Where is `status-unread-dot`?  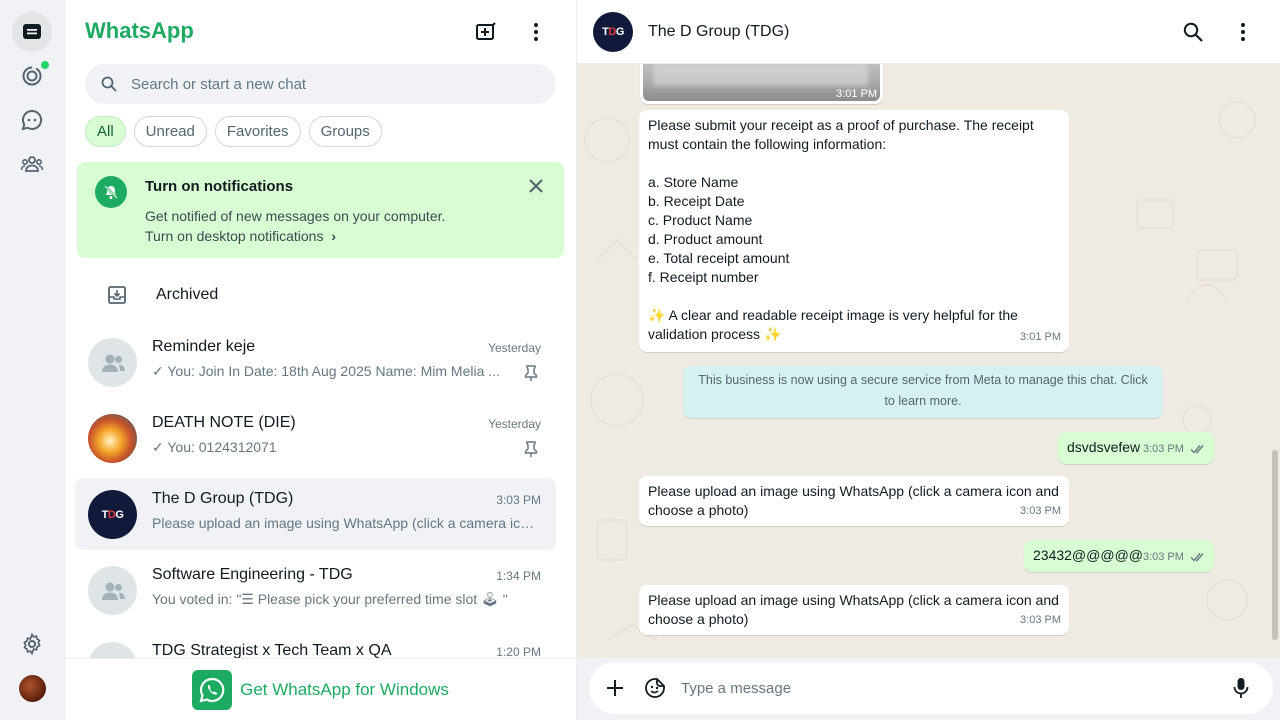
status-unread-dot is located at coordinates (45, 65).